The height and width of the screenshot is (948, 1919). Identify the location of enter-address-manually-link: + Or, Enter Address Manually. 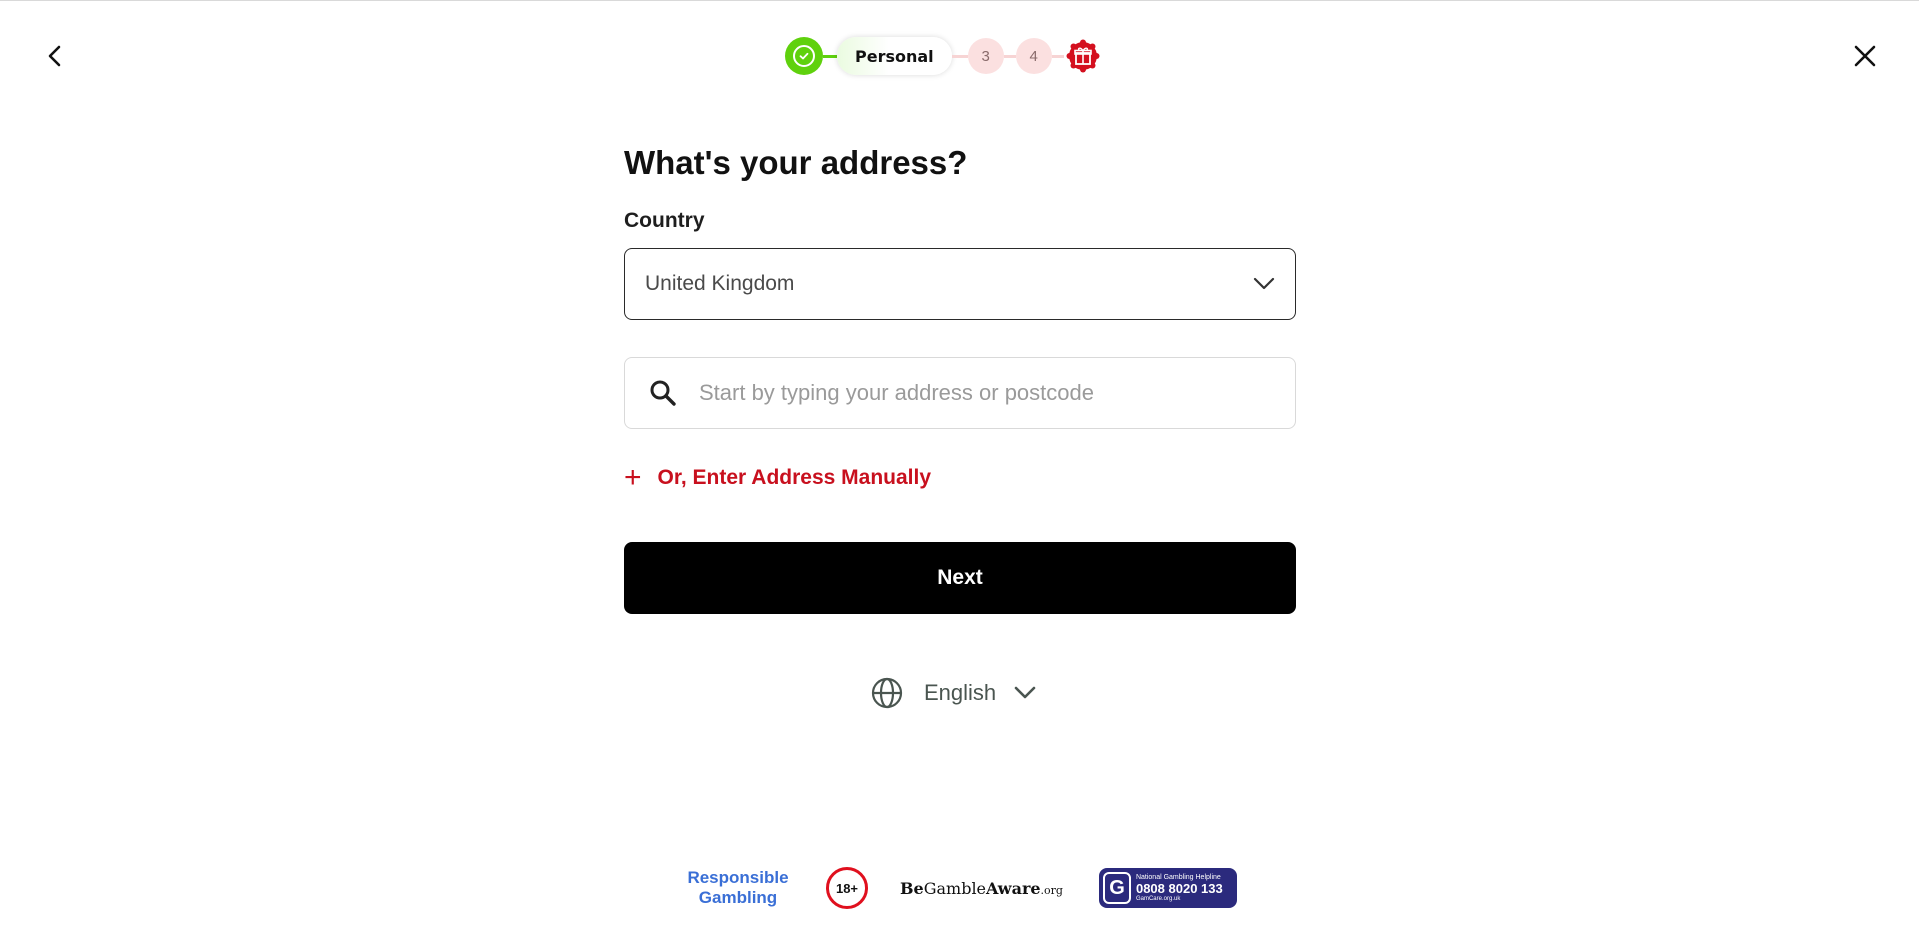
(777, 478).